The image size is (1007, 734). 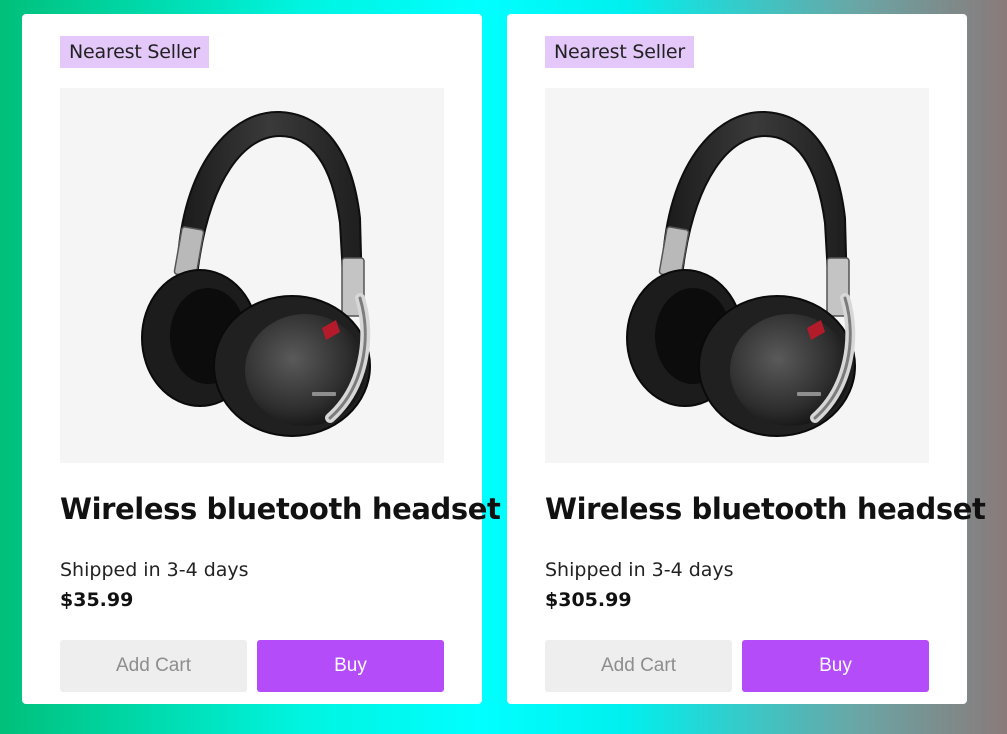 What do you see at coordinates (97, 600) in the screenshot?
I see `product-price: $35.99` at bounding box center [97, 600].